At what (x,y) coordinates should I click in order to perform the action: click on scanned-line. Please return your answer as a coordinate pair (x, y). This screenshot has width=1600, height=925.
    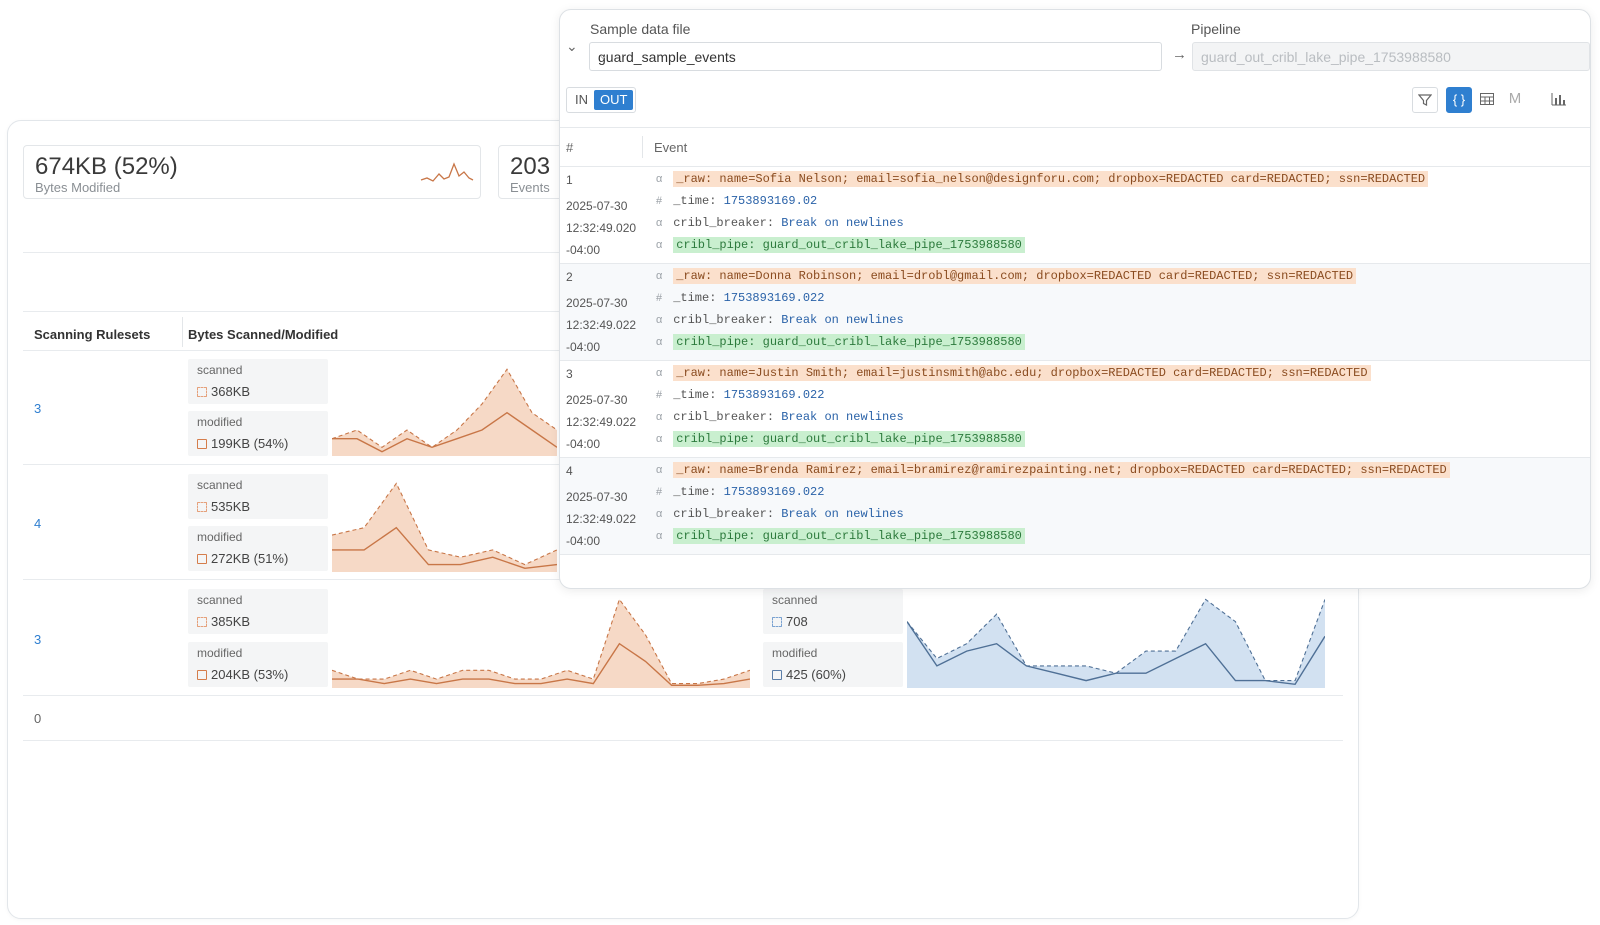
    Looking at the image, I should click on (541, 641).